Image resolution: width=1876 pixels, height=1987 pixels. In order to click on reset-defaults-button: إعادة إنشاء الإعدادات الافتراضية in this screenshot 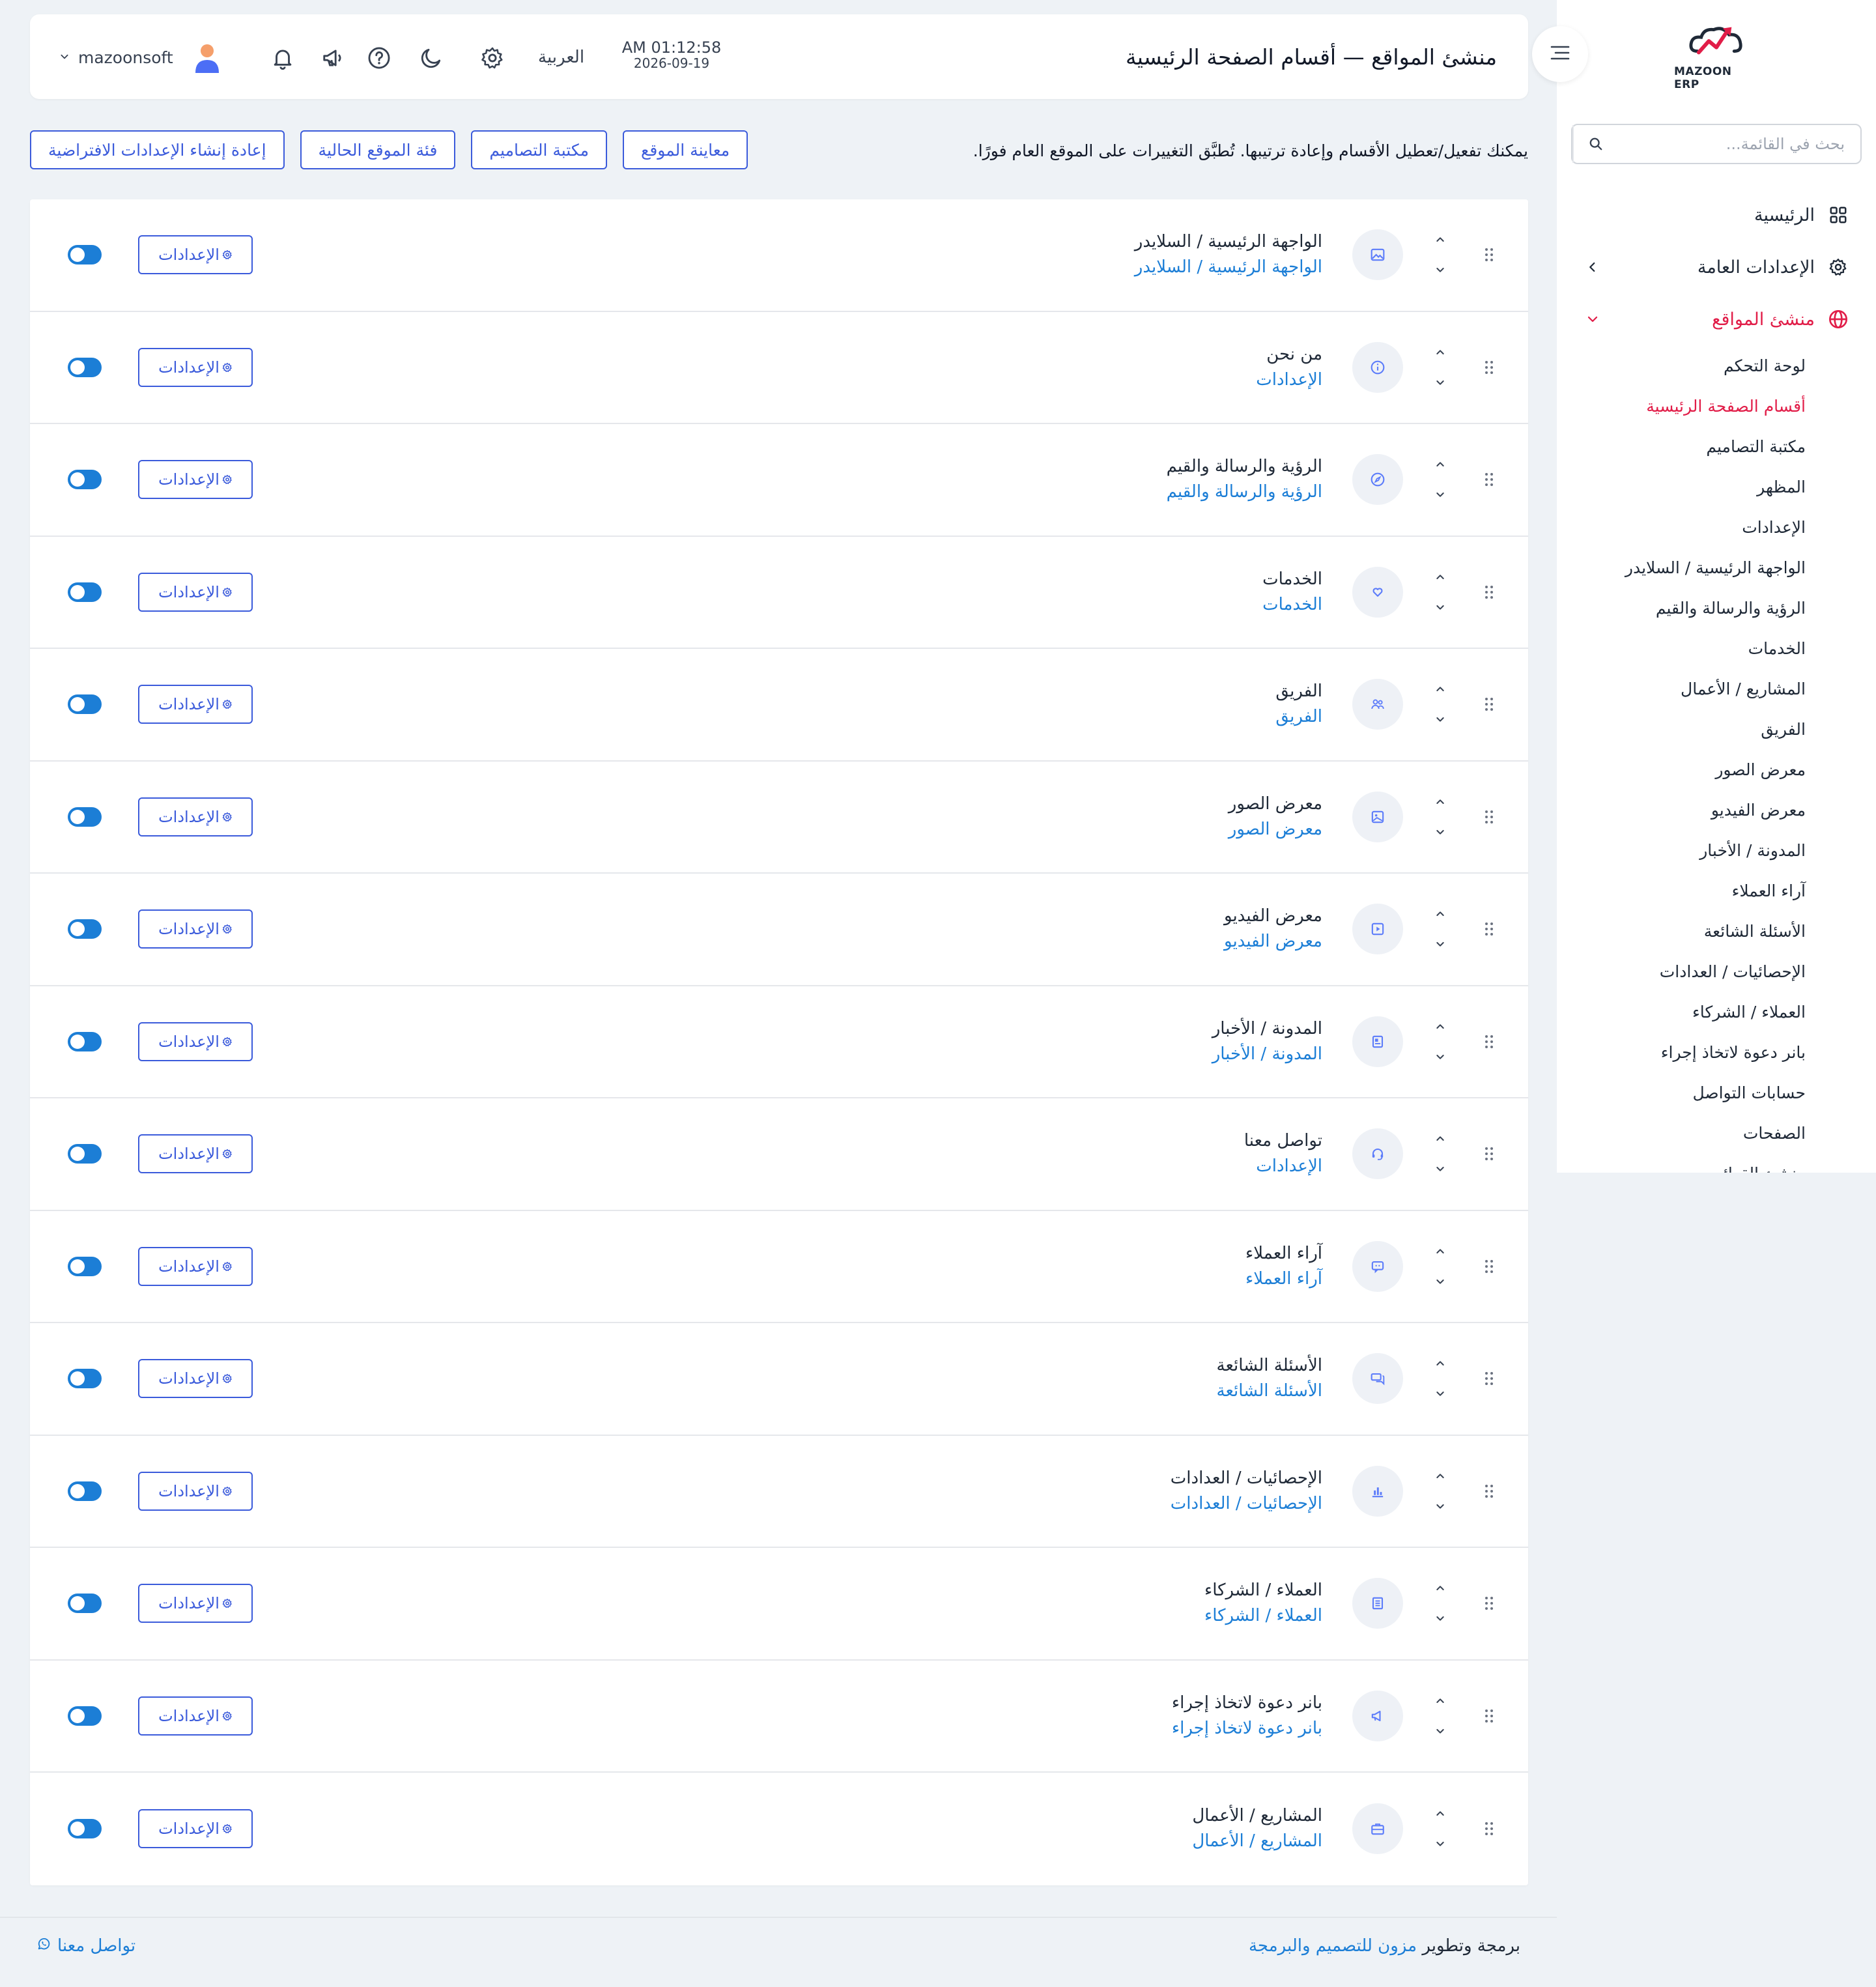, I will do `click(157, 149)`.